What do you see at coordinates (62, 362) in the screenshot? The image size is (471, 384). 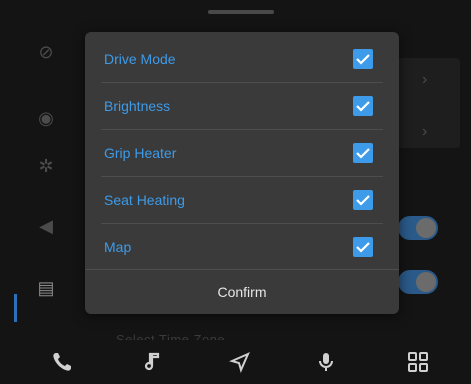 I see `phone-icon` at bounding box center [62, 362].